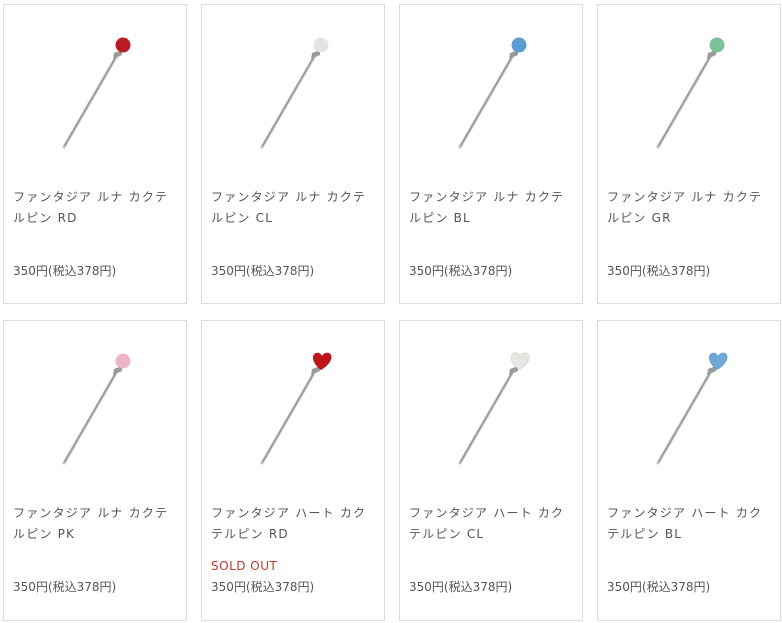  Describe the element at coordinates (294, 524) in the screenshot. I see `product-name: ファンタジア ハート カクテルピン RD` at that location.